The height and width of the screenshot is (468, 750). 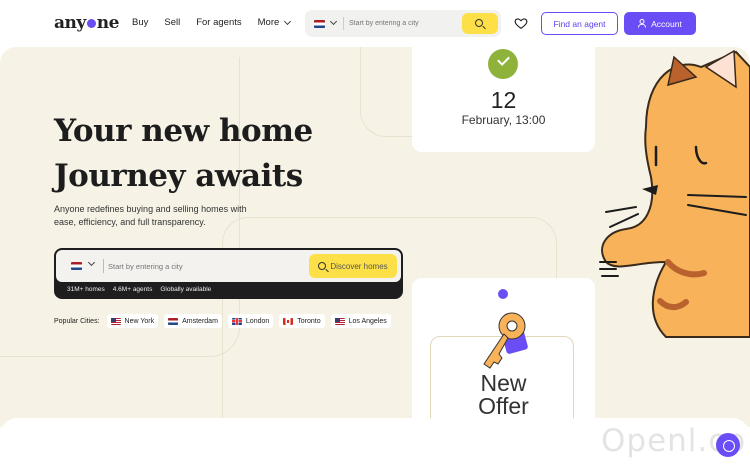 What do you see at coordinates (642, 23) in the screenshot?
I see `user-icon` at bounding box center [642, 23].